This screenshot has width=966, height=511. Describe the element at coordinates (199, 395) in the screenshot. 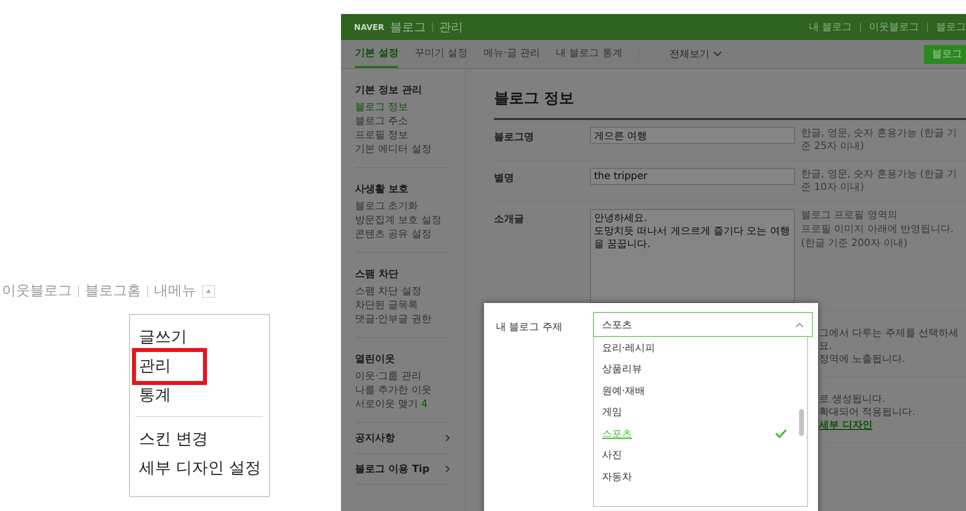

I see `menu-item: 통계` at that location.